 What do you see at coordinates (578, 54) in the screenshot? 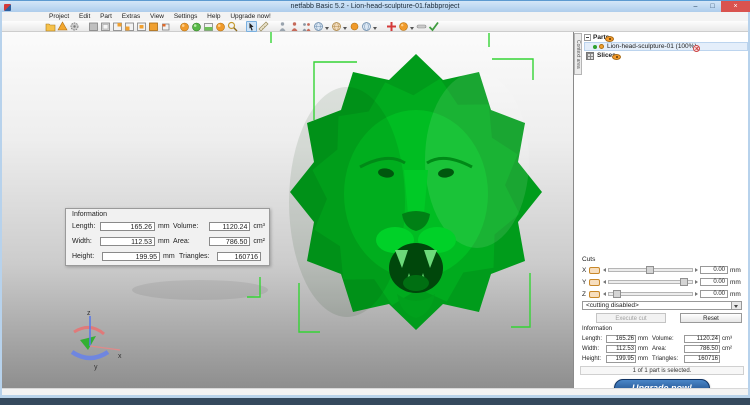
I see `context-area-tab: Context area` at bounding box center [578, 54].